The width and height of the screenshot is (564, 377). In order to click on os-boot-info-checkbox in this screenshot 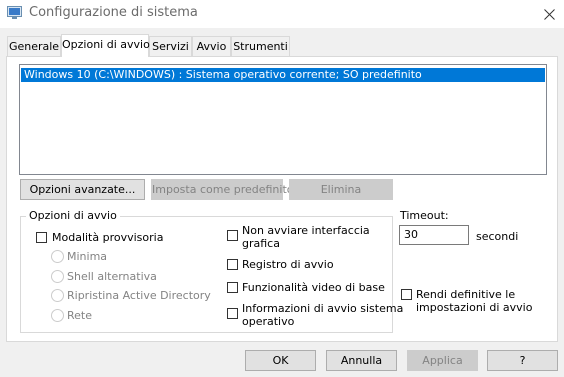, I will do `click(232, 313)`.